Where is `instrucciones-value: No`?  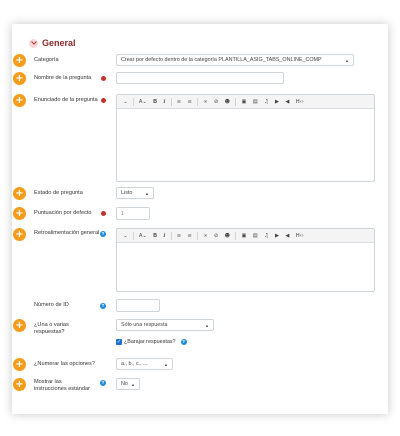
instrucciones-value: No is located at coordinates (124, 384).